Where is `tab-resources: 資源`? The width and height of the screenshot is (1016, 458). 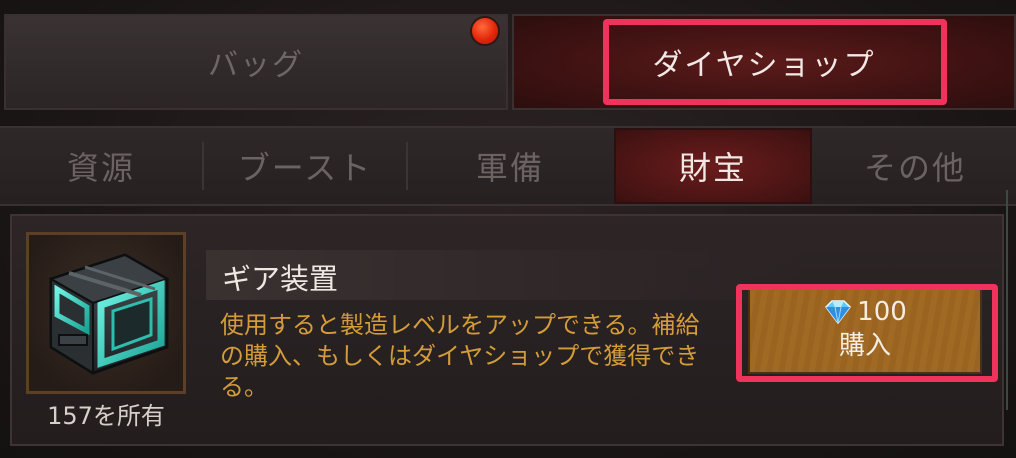 tab-resources: 資源 is located at coordinates (101, 166).